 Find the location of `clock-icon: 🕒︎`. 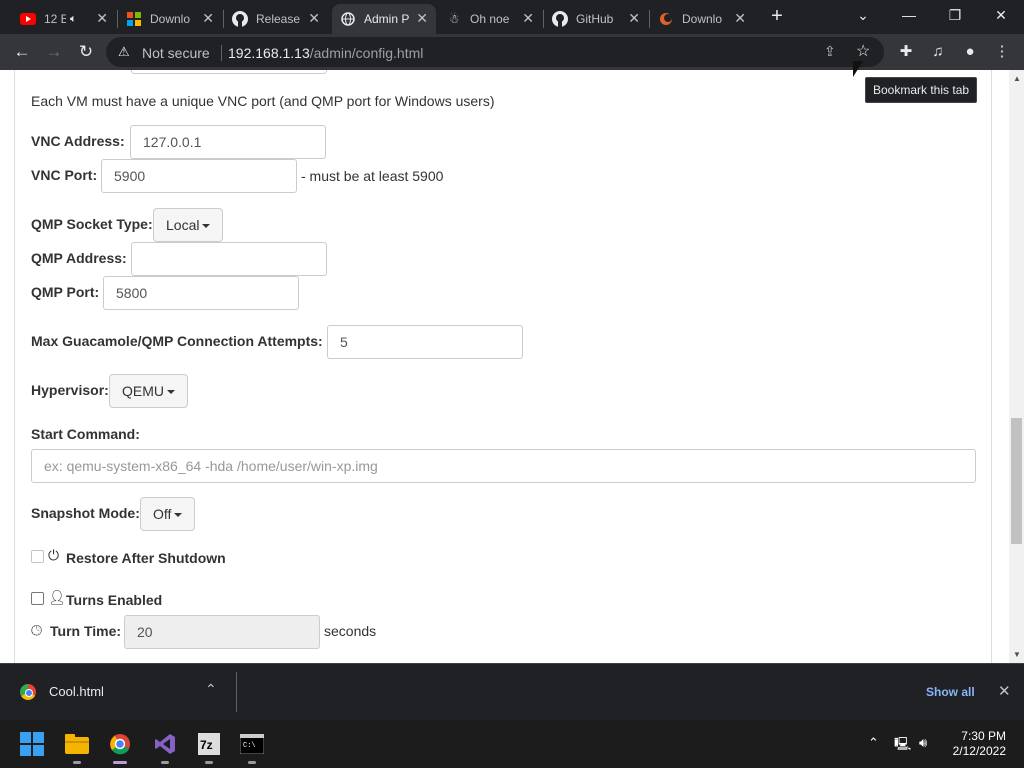

clock-icon: 🕒︎ is located at coordinates (37, 630).